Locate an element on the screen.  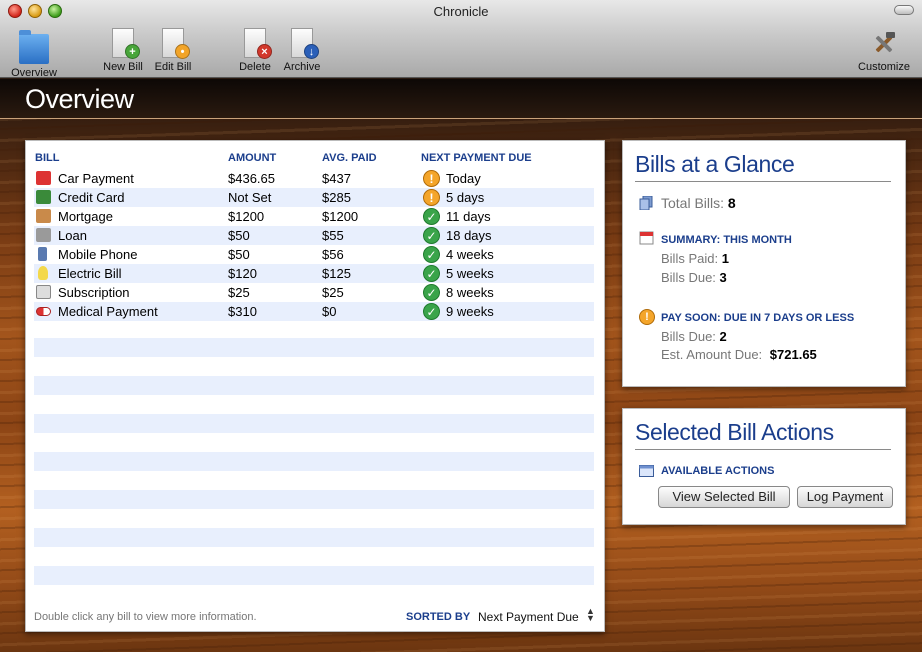
bills-due: Bills Due: 3 is located at coordinates (694, 277).